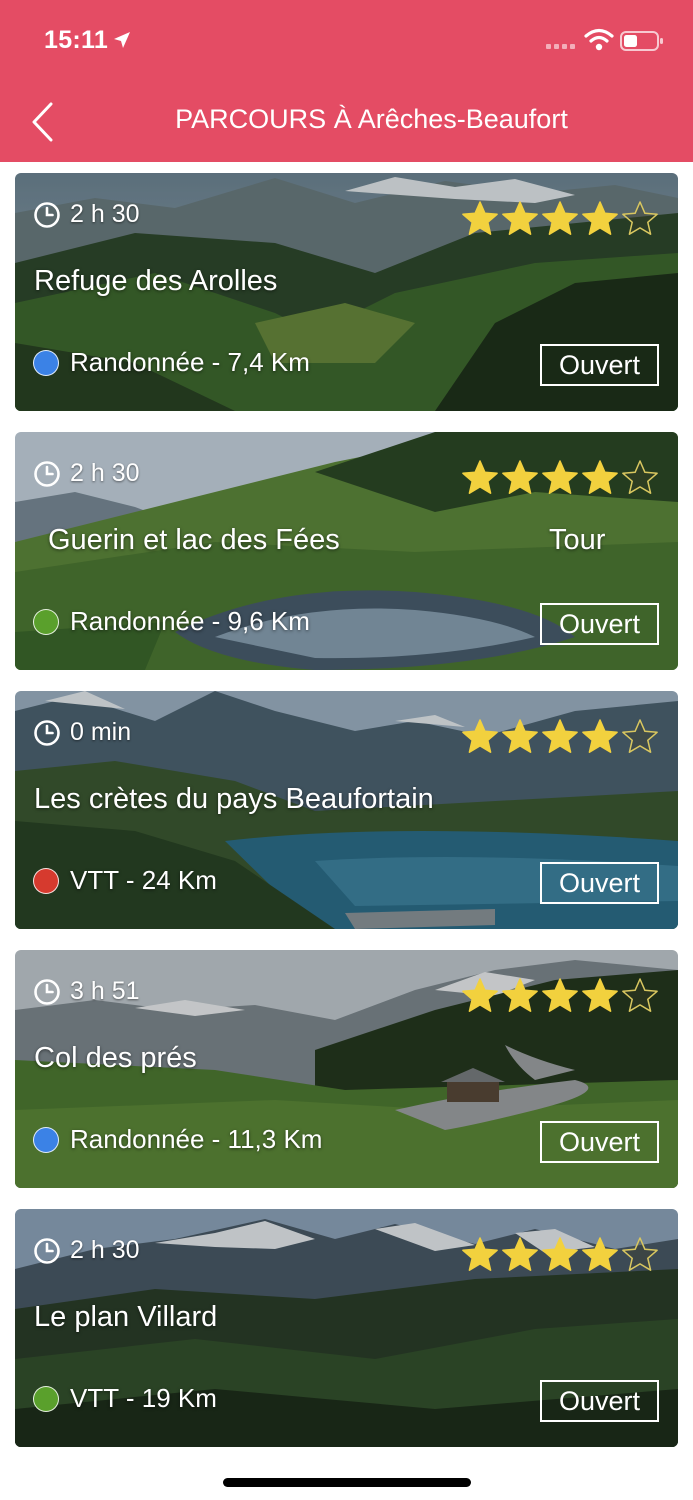 This screenshot has width=693, height=1500. What do you see at coordinates (122, 40) in the screenshot?
I see `location-arrow-icon` at bounding box center [122, 40].